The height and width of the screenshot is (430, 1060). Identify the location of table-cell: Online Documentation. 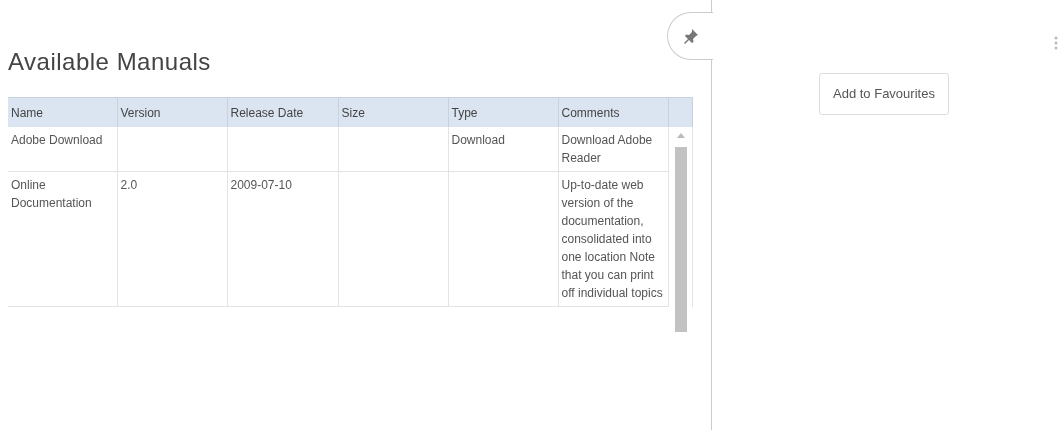
(51, 194).